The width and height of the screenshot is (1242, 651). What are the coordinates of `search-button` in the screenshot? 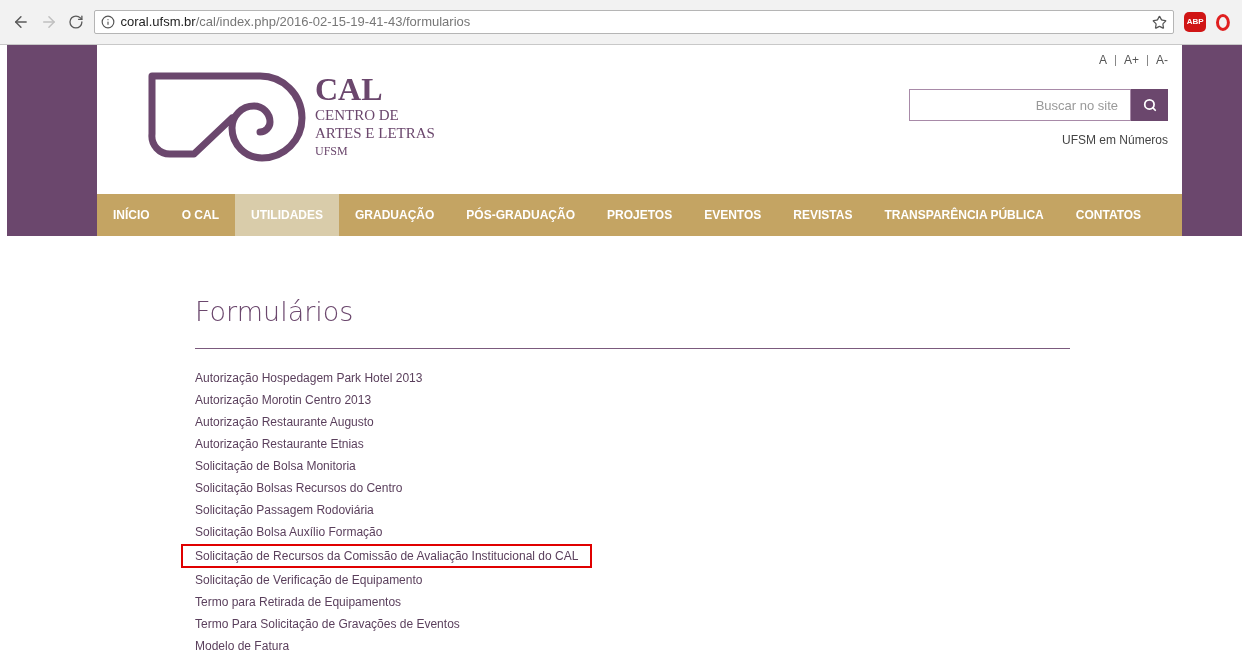 It's located at (1149, 105).